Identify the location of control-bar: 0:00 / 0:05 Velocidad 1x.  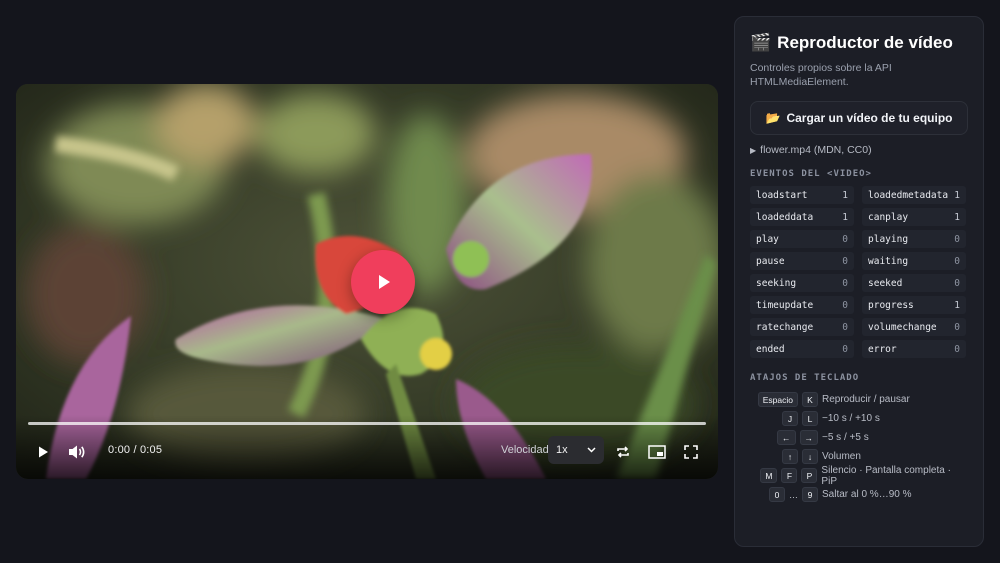
(367, 447).